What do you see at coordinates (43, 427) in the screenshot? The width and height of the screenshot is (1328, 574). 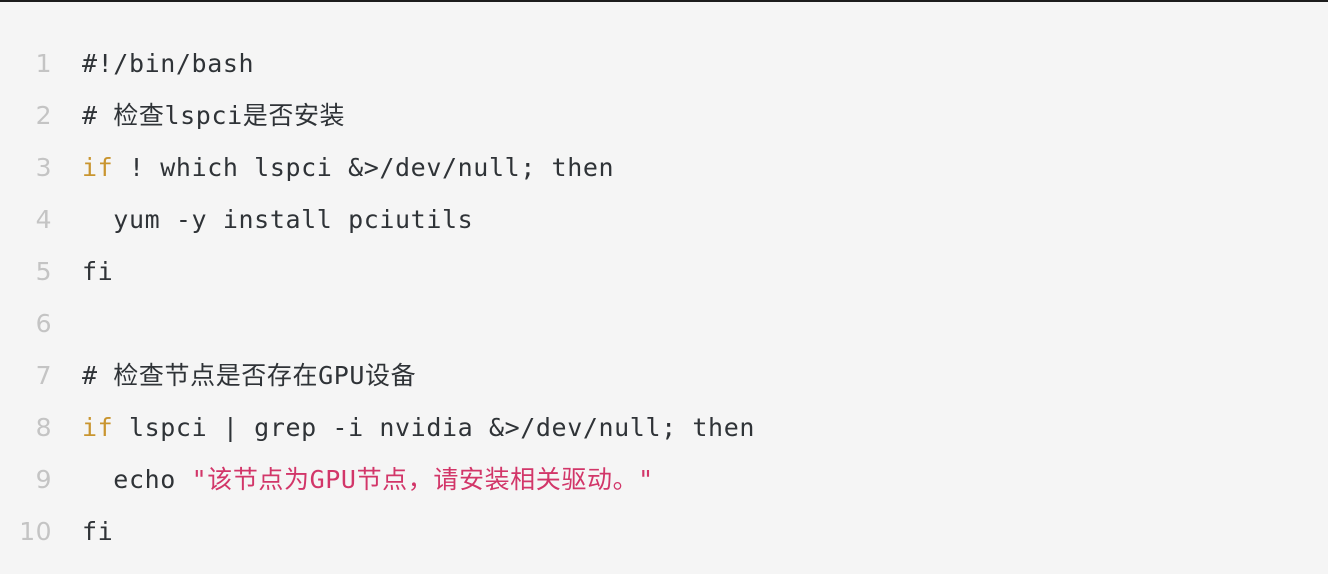 I see `line-number: 8` at bounding box center [43, 427].